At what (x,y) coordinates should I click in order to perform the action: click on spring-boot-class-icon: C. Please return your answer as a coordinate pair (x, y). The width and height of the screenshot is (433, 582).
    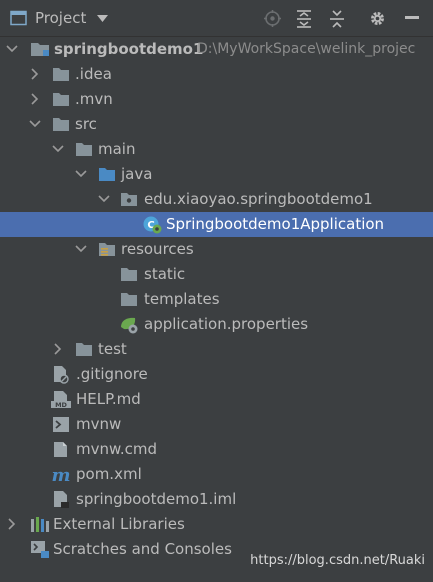
    Looking at the image, I should click on (152, 225).